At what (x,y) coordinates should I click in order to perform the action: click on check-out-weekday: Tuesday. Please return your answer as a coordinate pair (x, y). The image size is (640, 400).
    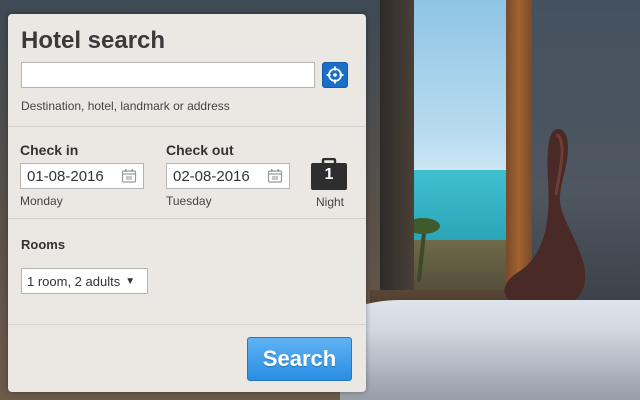
    Looking at the image, I should click on (189, 201).